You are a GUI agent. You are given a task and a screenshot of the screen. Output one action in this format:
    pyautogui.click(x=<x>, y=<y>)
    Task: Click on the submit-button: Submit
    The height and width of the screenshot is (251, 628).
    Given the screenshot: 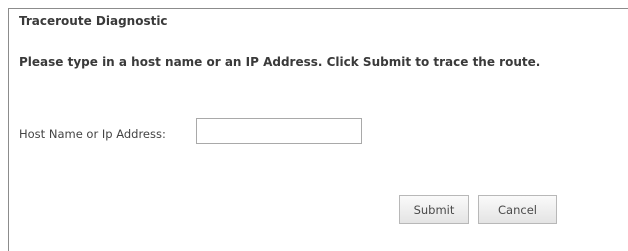 What is the action you would take?
    pyautogui.click(x=434, y=209)
    